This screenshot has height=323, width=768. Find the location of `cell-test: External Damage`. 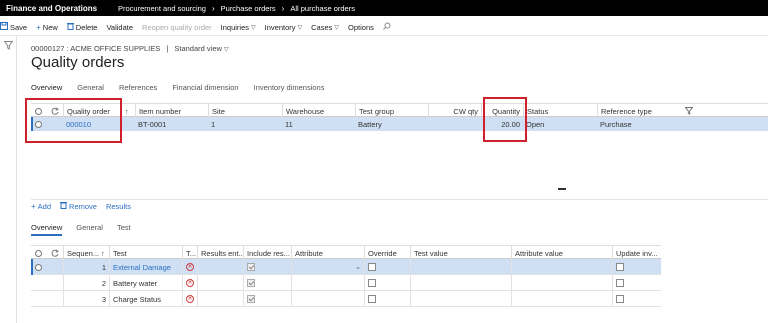

cell-test: External Damage is located at coordinates (145, 267).